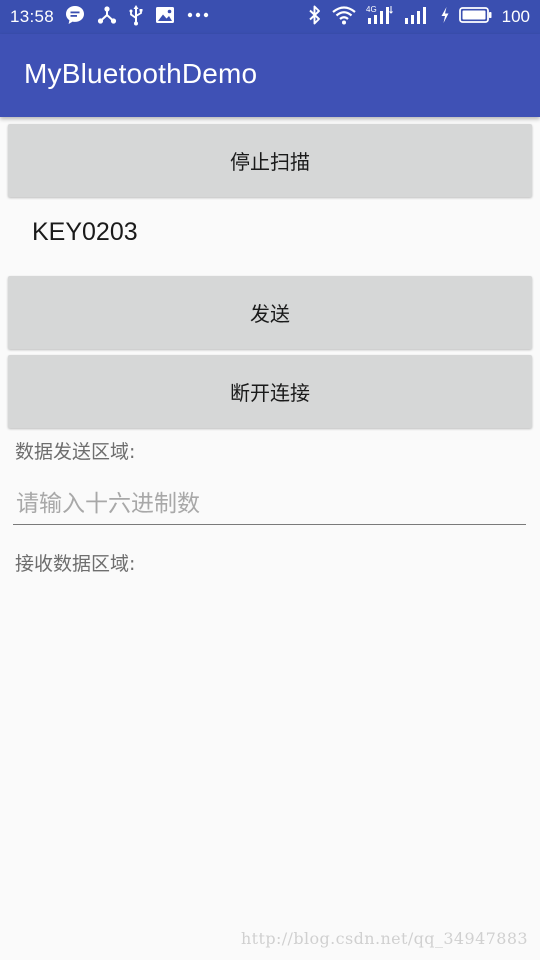 The width and height of the screenshot is (540, 960). Describe the element at coordinates (371, 9) in the screenshot. I see `network-type-label: 4G` at that location.